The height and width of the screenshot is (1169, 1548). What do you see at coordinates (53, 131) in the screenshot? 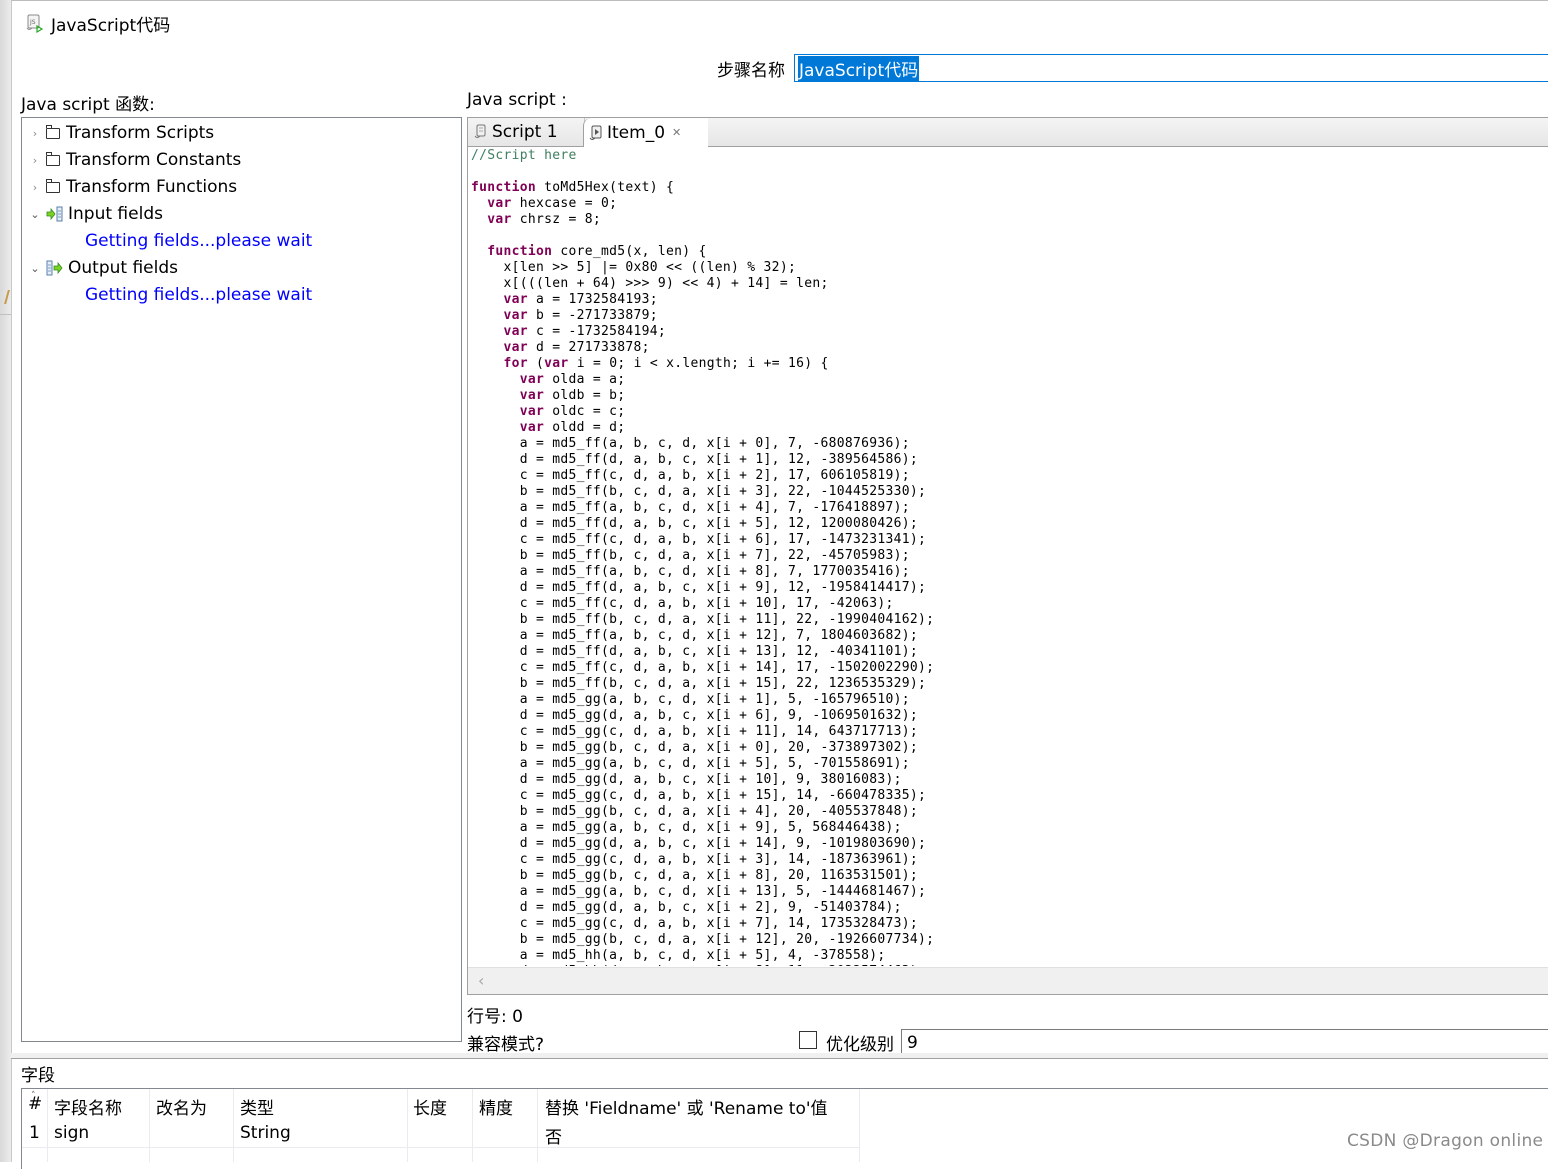
I see `folder-icon` at bounding box center [53, 131].